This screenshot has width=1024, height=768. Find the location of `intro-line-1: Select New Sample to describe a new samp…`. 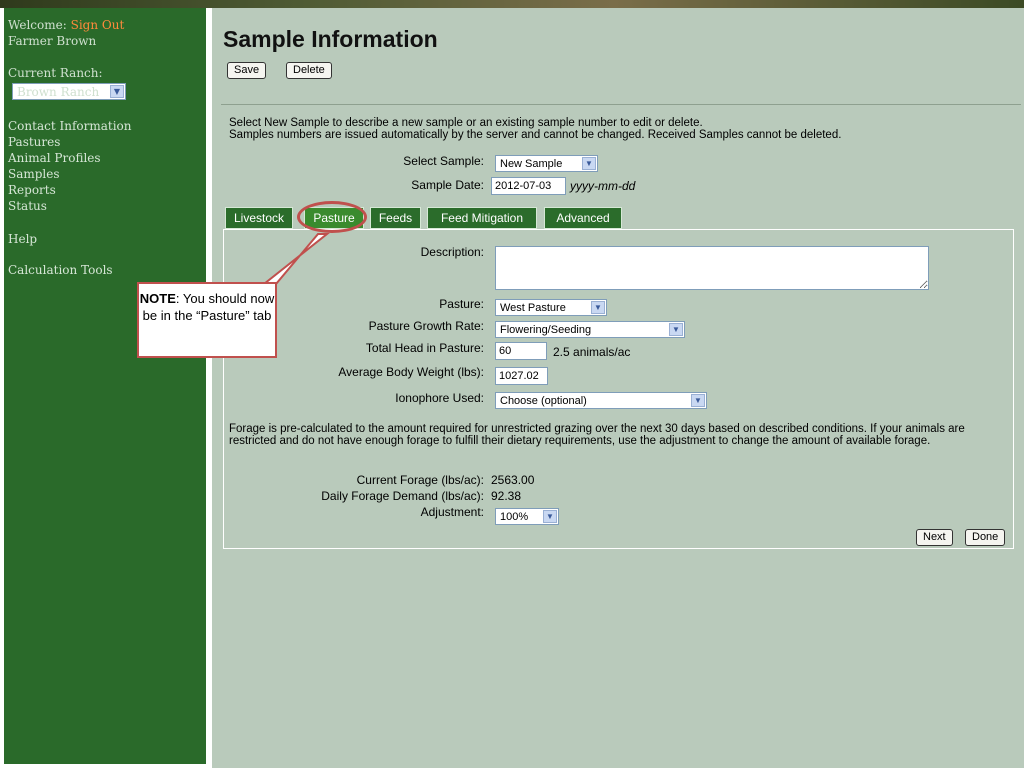

intro-line-1: Select New Sample to describe a new samp… is located at coordinates (466, 123).